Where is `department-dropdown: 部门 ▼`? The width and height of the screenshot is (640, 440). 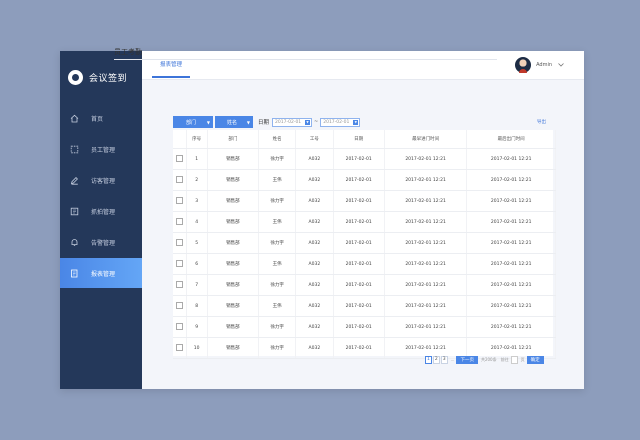
department-dropdown: 部门 ▼ is located at coordinates (193, 122).